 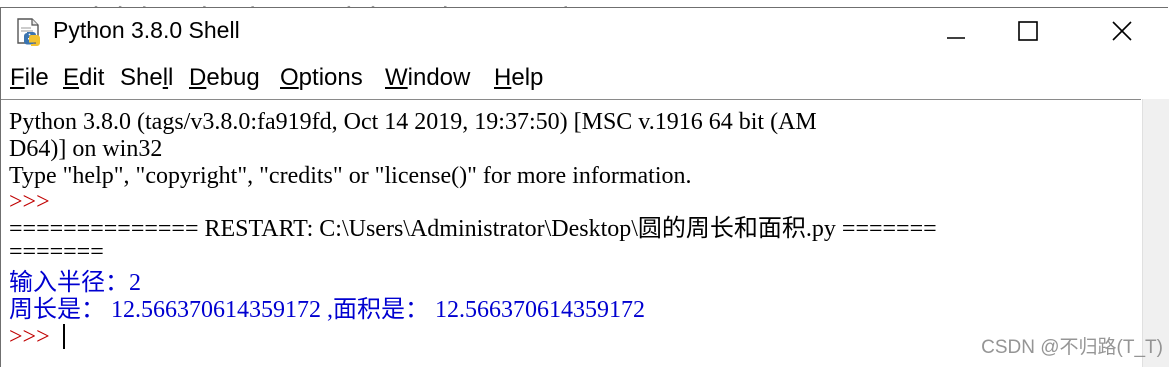 What do you see at coordinates (1072, 347) in the screenshot?
I see `watermark: CSDN @不归路(T_T)` at bounding box center [1072, 347].